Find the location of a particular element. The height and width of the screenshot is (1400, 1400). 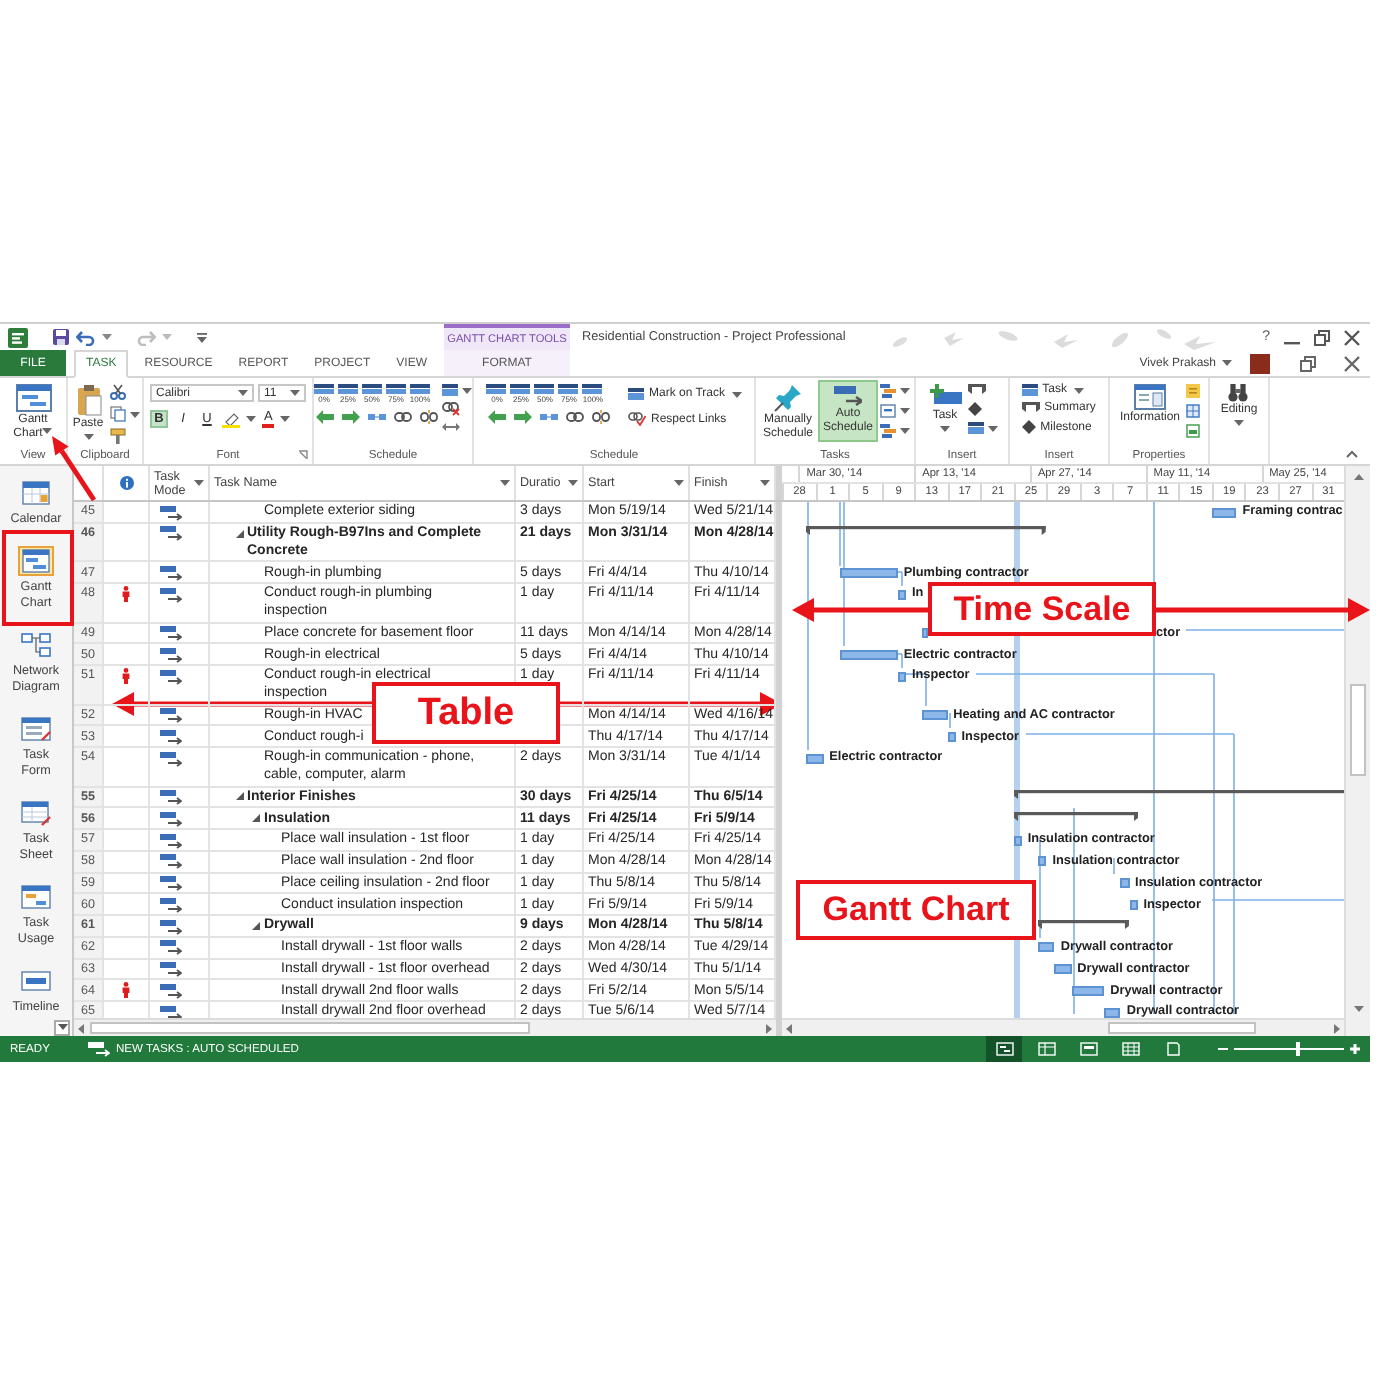

plus-icon is located at coordinates (1355, 1049).